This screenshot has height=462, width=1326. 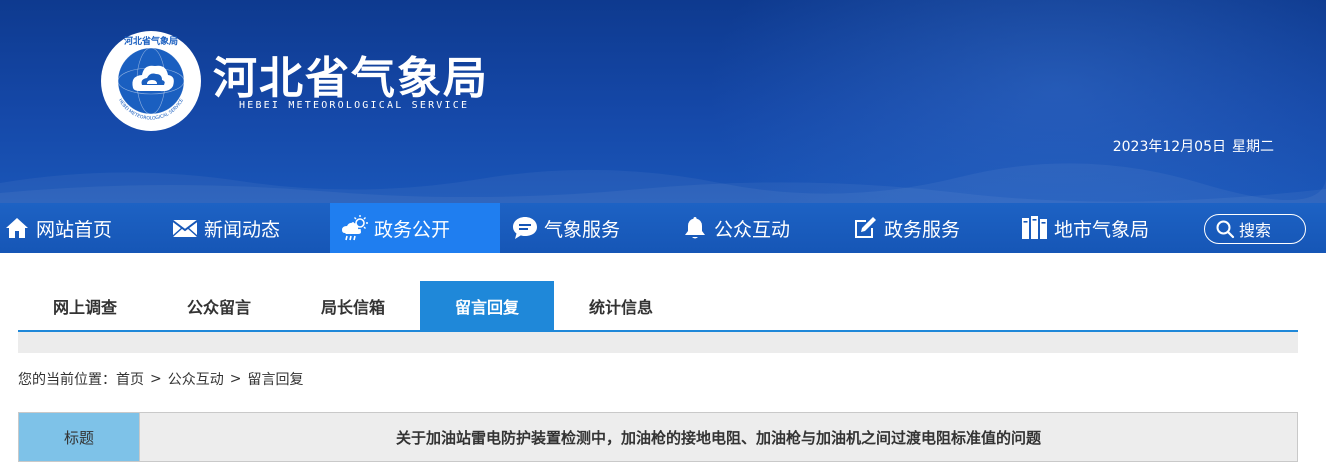 I want to click on nav-item-government-services: 政务服务, so click(x=925, y=228).